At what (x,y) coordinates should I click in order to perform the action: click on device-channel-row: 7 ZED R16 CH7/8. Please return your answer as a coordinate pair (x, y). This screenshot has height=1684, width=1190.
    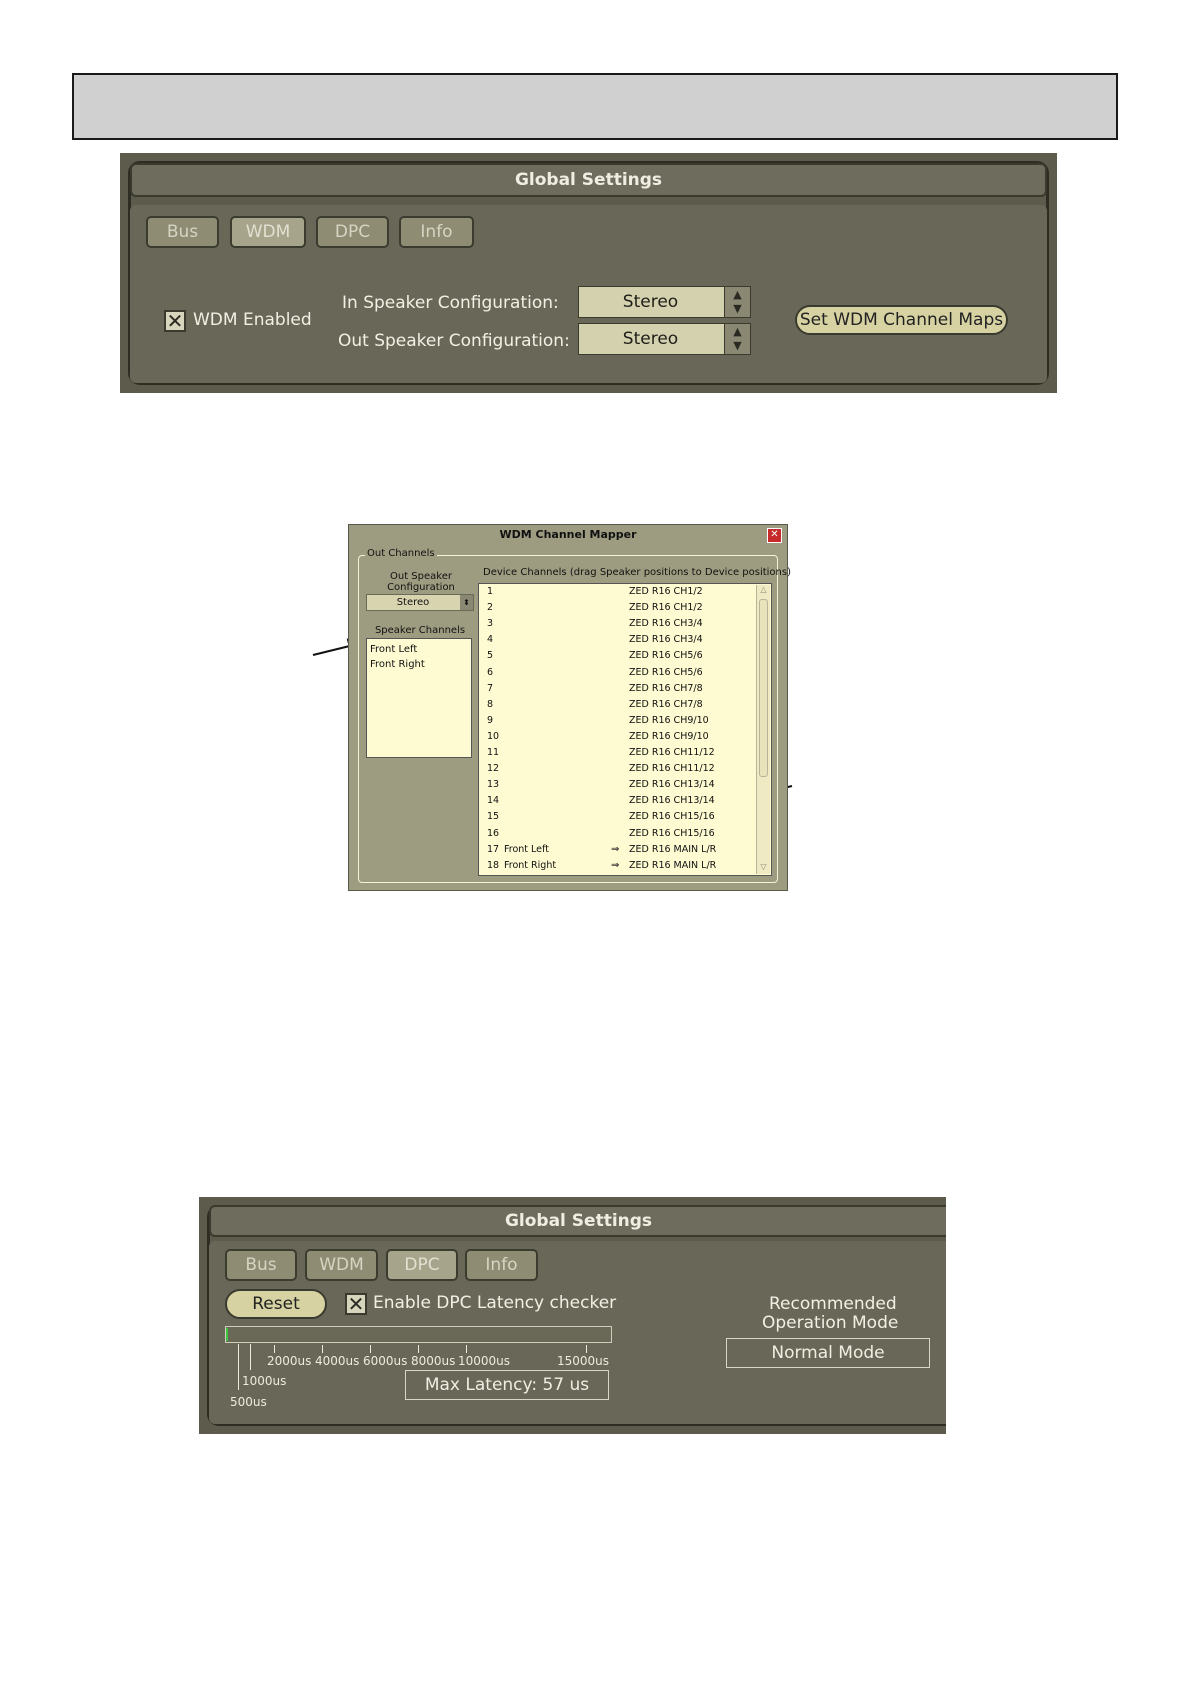
    Looking at the image, I should click on (617, 689).